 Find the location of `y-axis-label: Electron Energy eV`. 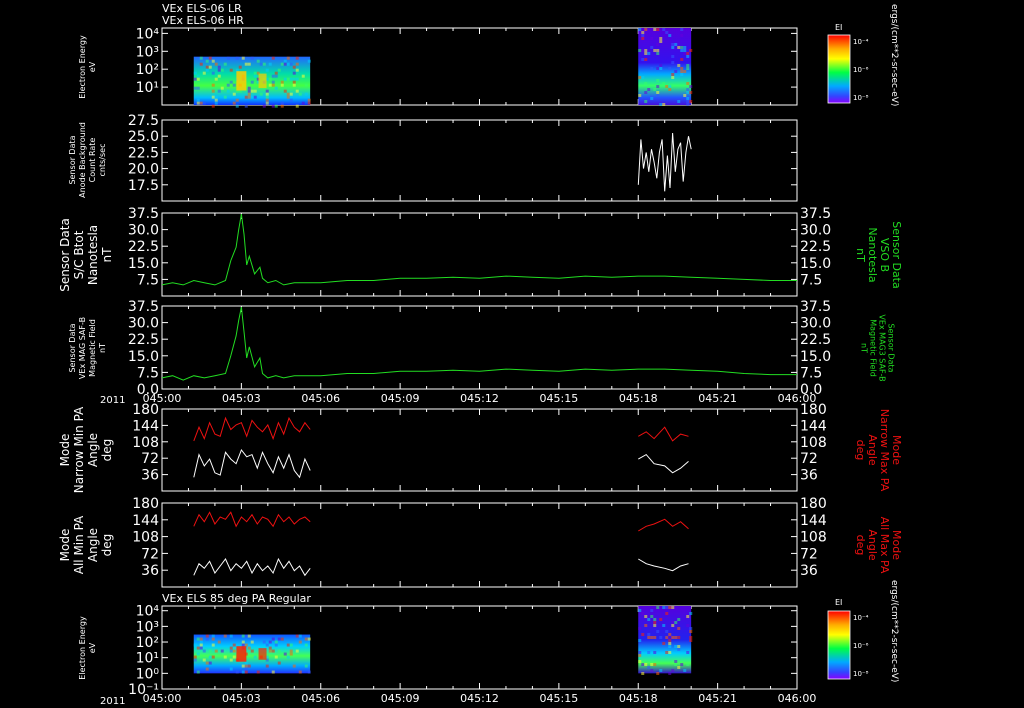

y-axis-label: Electron Energy eV is located at coordinates (87, 67).